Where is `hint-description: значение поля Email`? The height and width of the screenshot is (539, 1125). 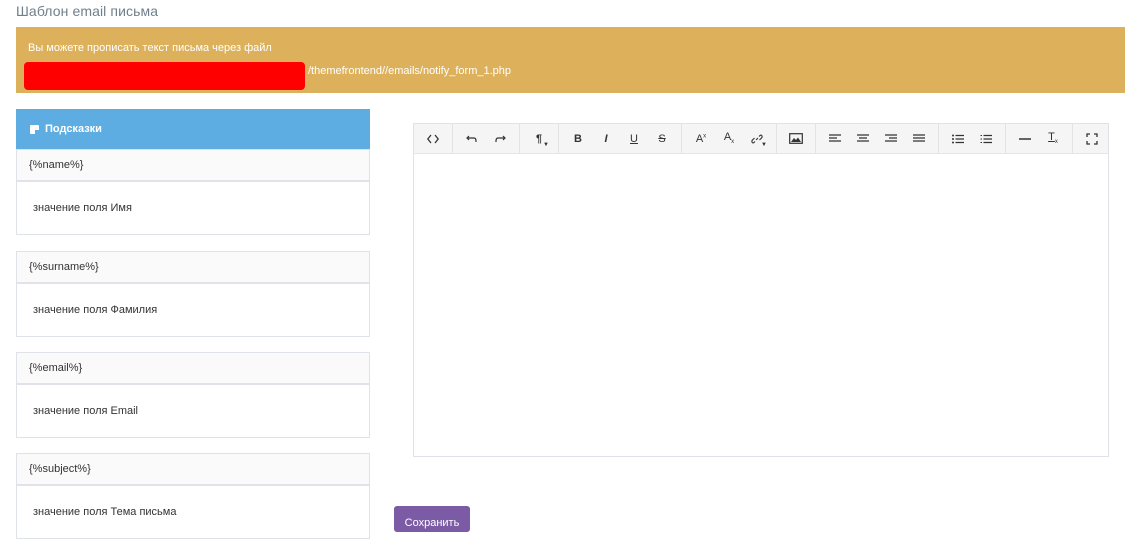 hint-description: значение поля Email is located at coordinates (86, 411).